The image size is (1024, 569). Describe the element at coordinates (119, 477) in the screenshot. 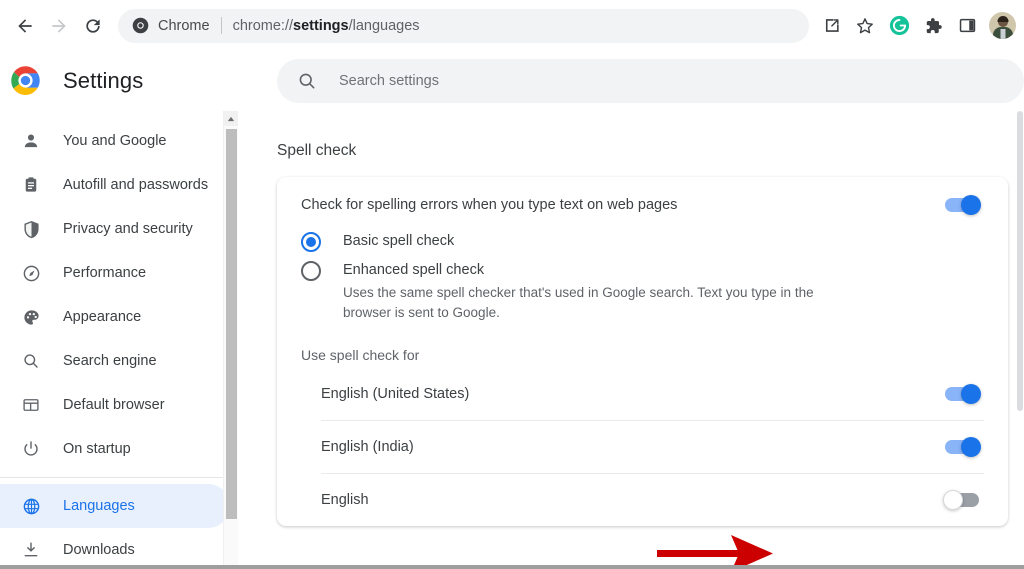

I see `sidebar-divider` at that location.